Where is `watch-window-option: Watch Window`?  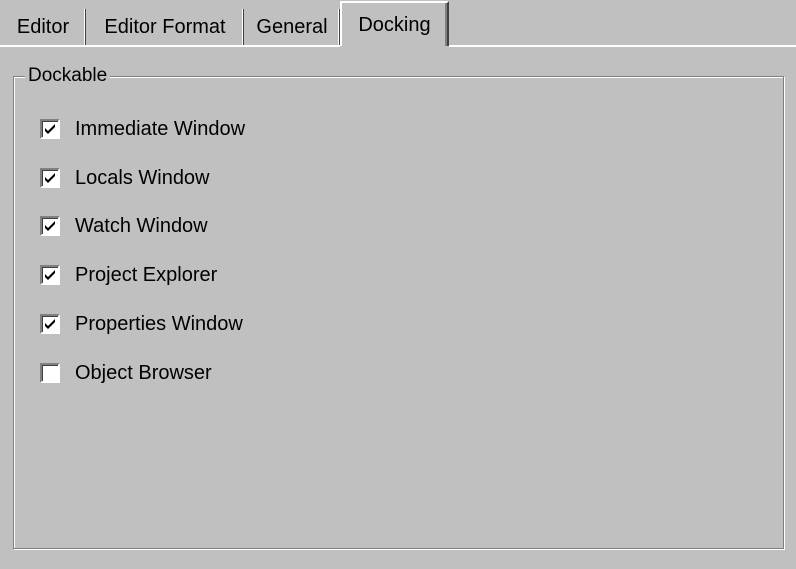
watch-window-option: Watch Window is located at coordinates (124, 226).